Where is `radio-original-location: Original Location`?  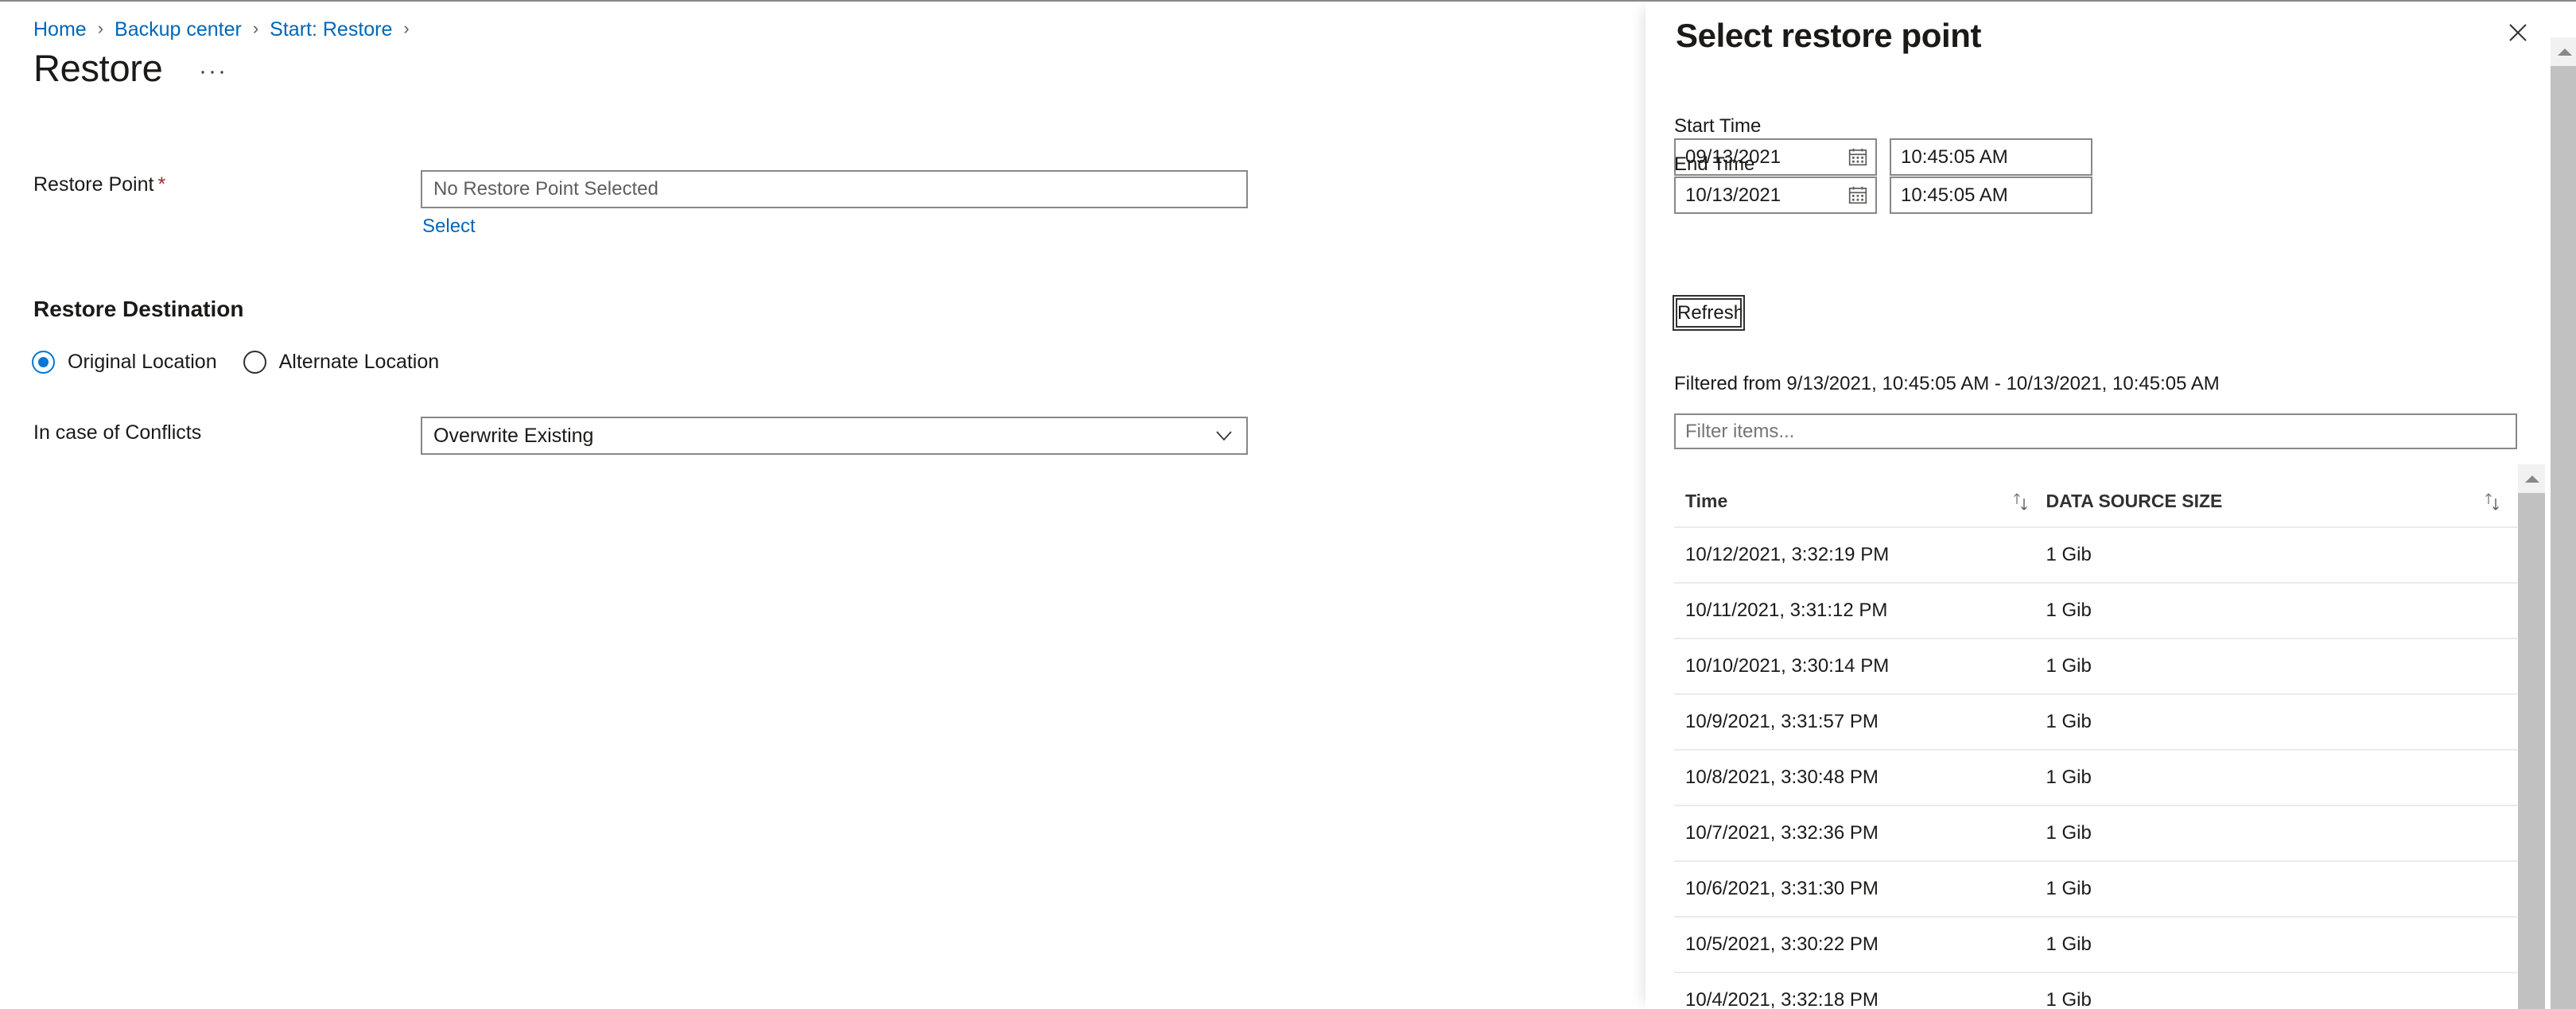
radio-original-location: Original Location is located at coordinates (124, 362).